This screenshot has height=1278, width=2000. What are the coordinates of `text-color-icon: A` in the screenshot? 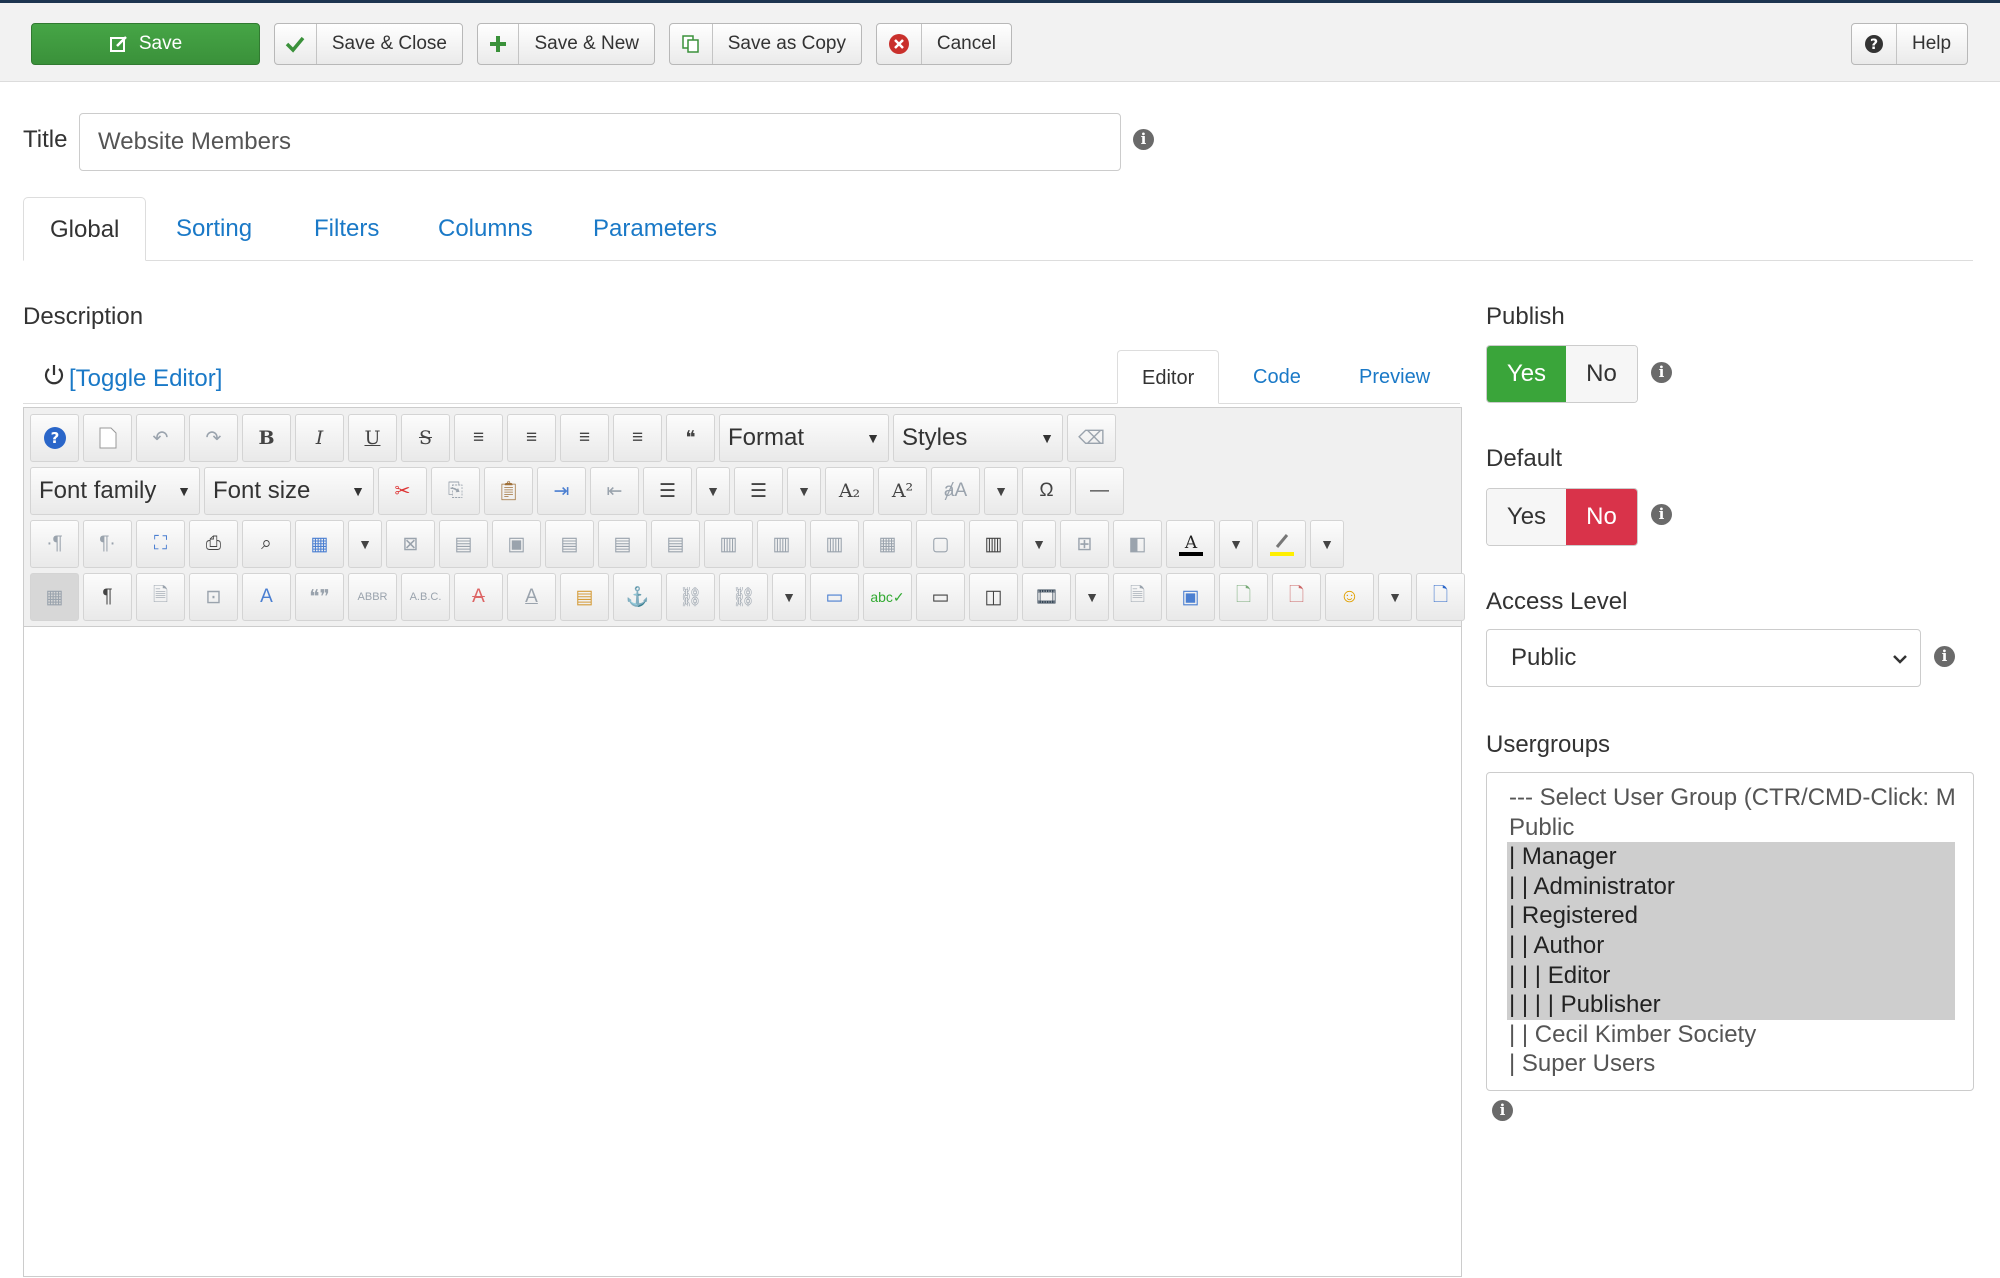 It's located at (1190, 544).